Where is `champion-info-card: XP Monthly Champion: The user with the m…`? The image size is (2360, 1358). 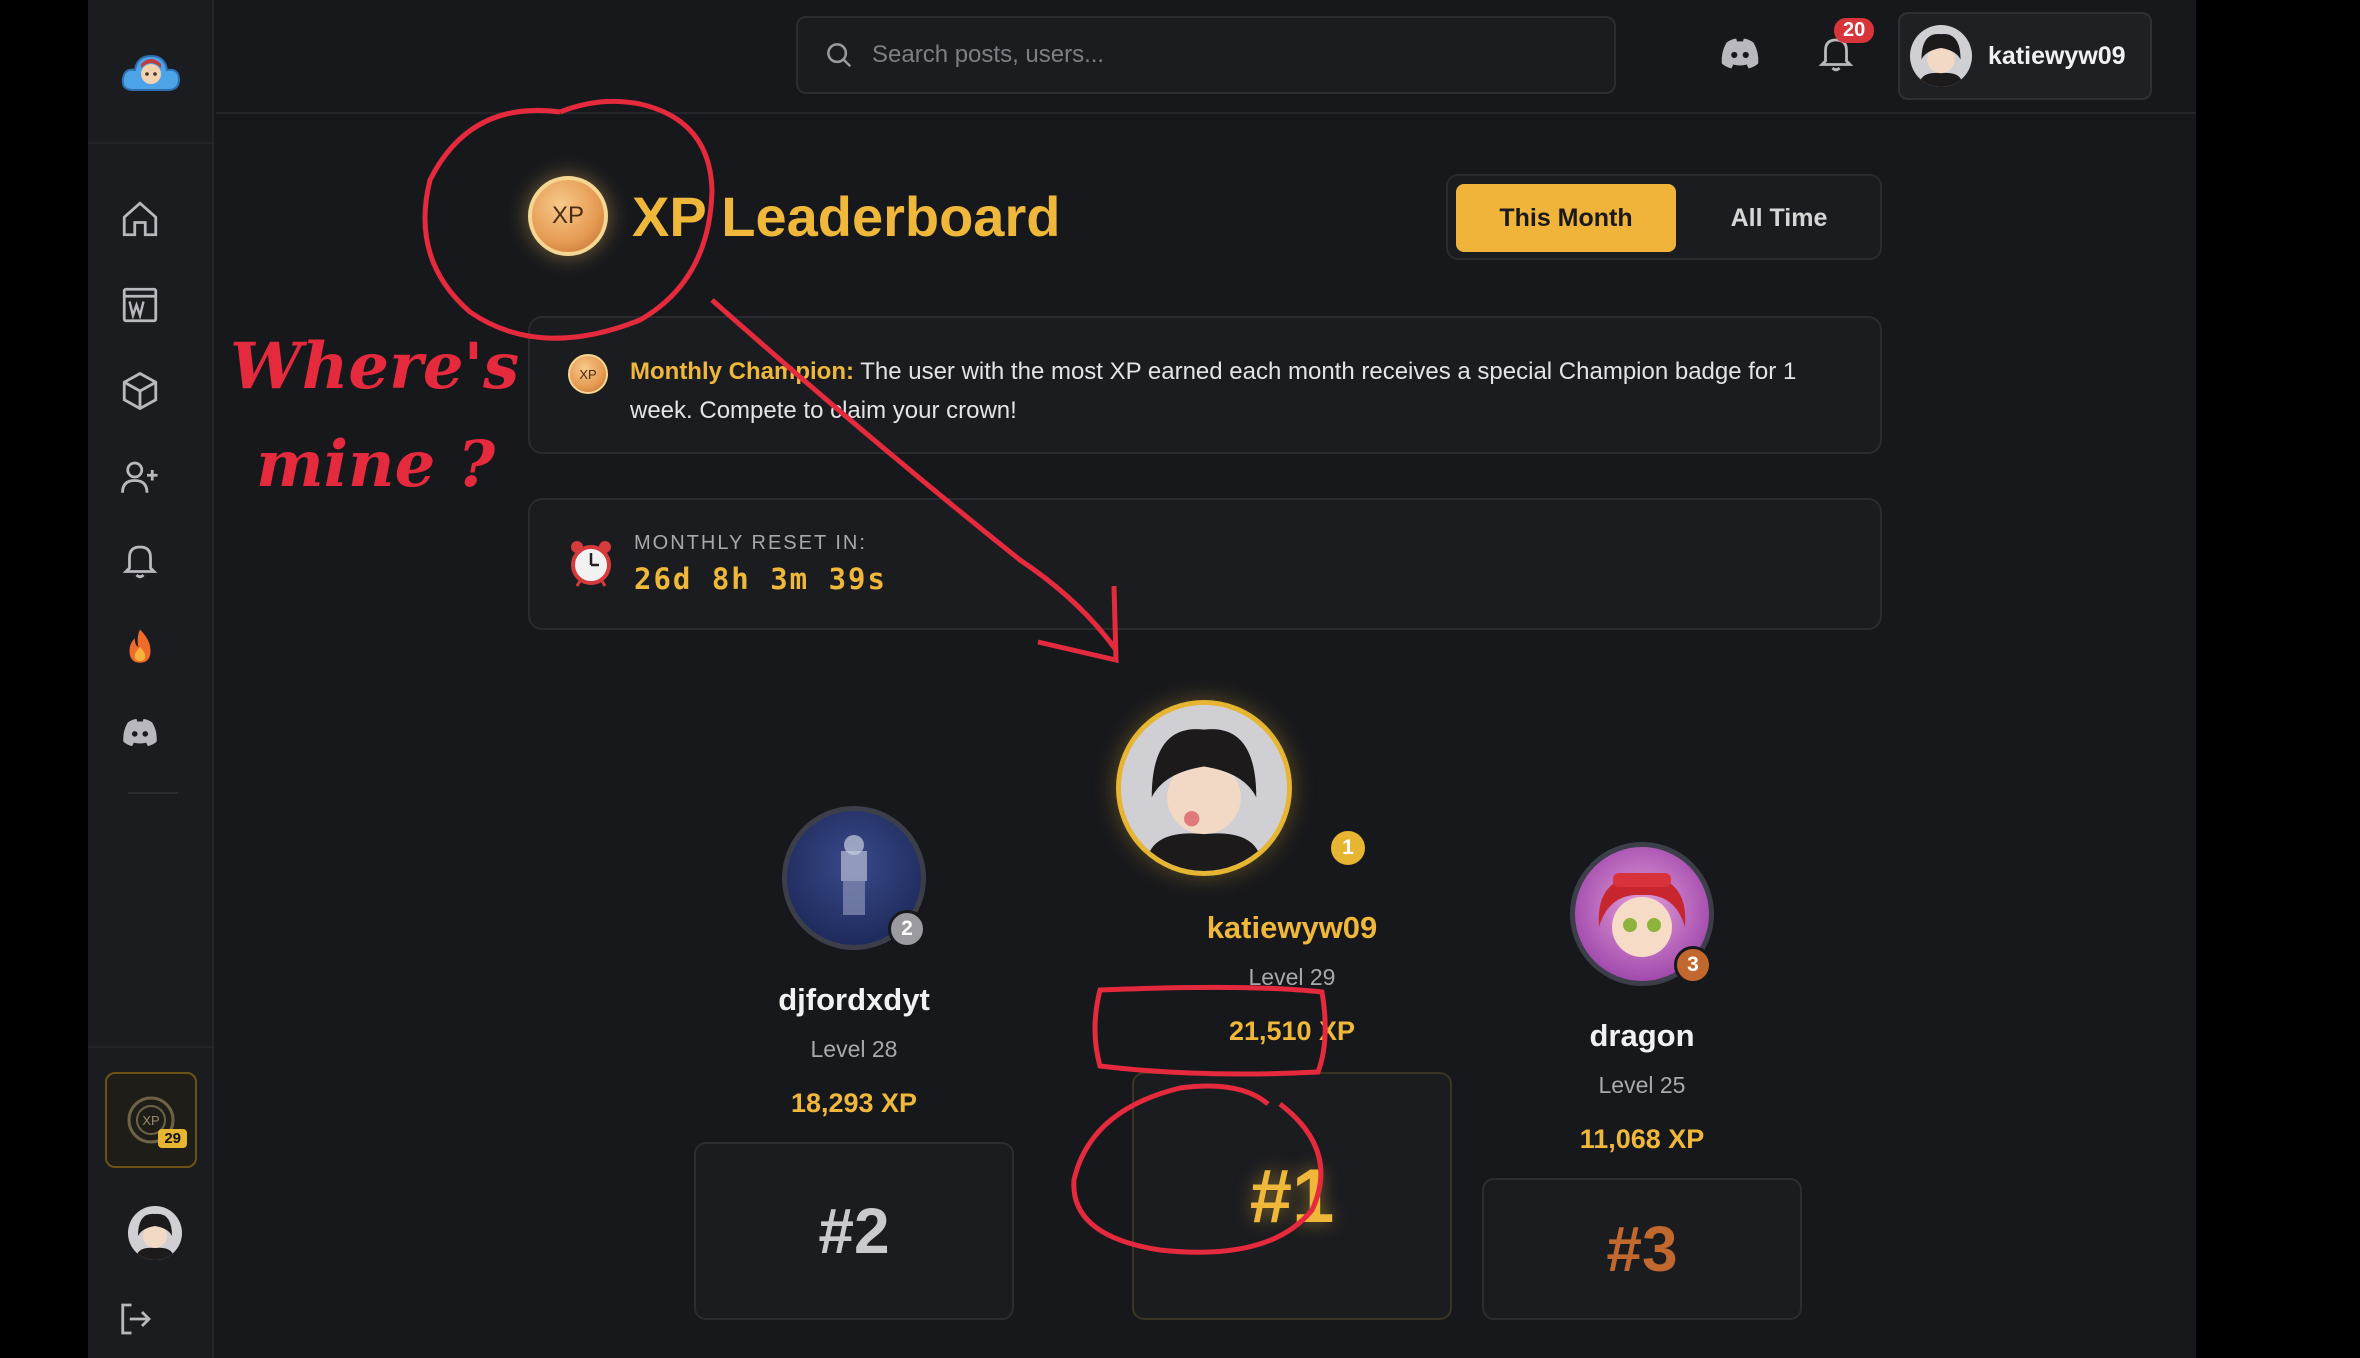 champion-info-card: XP Monthly Champion: The user with the m… is located at coordinates (1205, 385).